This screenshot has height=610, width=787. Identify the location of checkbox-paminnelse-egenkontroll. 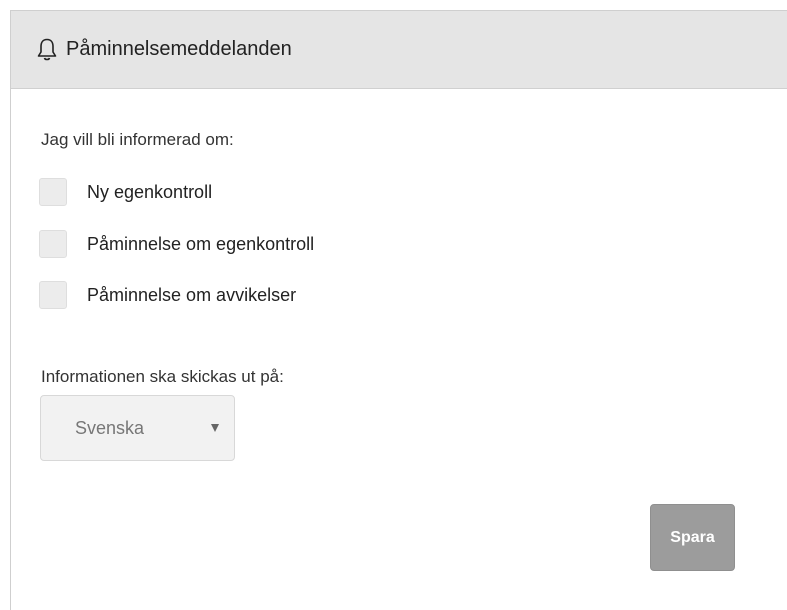
(53, 244).